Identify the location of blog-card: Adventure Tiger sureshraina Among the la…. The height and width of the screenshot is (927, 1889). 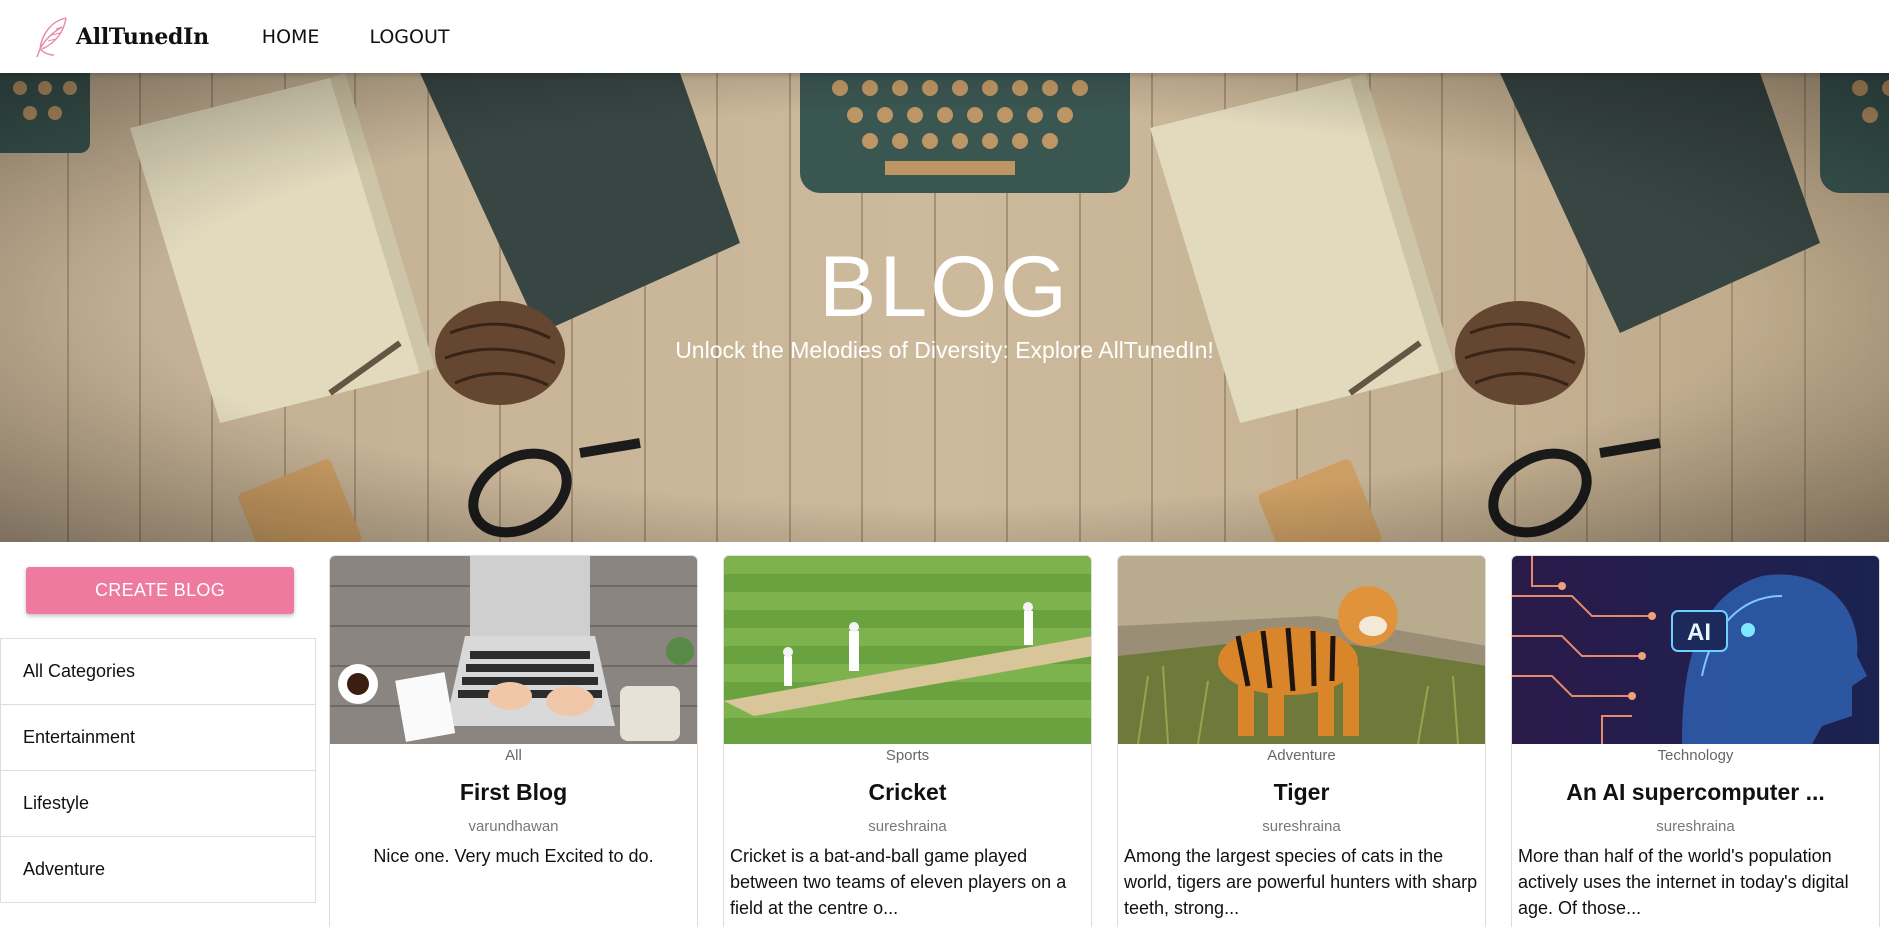
(1301, 741).